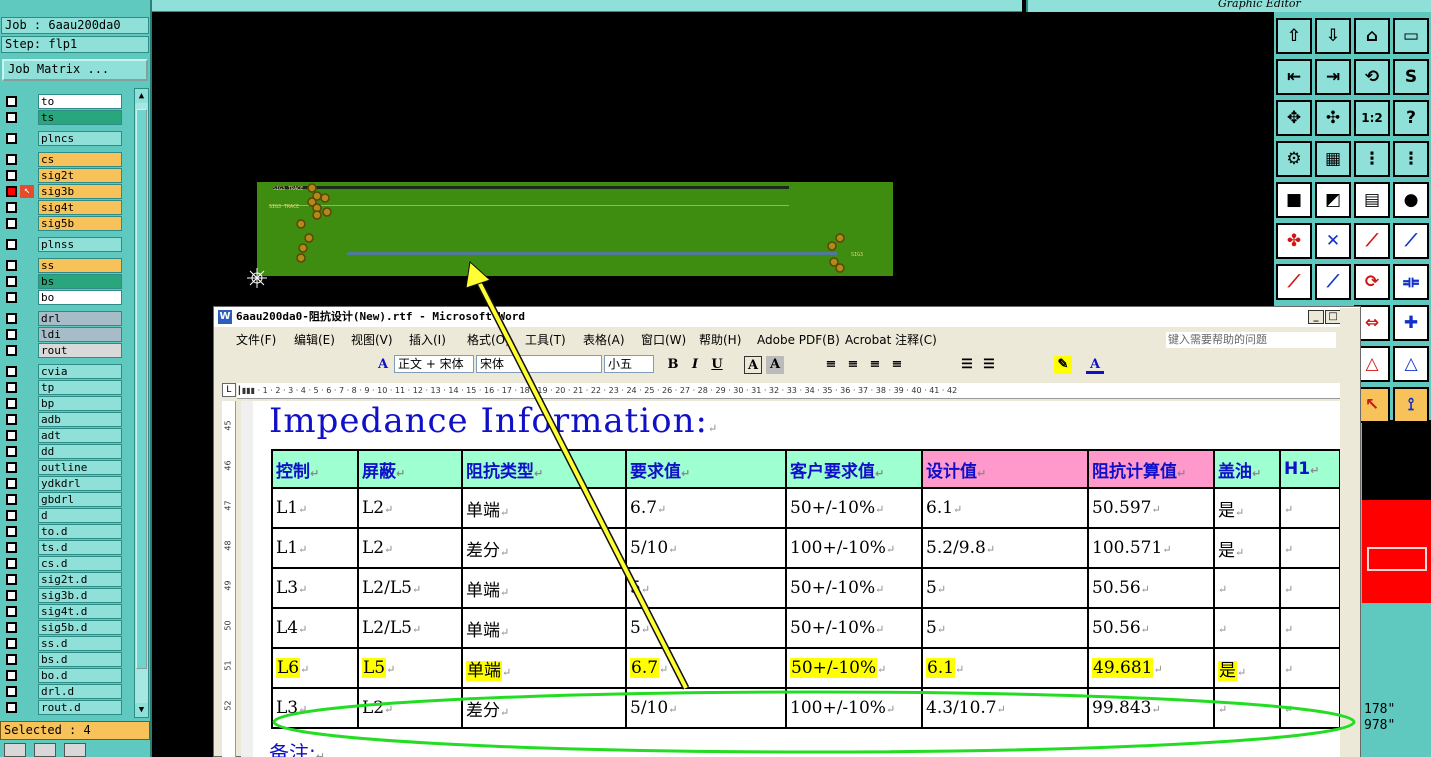 Image resolution: width=1431 pixels, height=757 pixels. What do you see at coordinates (1151, 588) in the screenshot?
I see `table-cell: 50.56↵` at bounding box center [1151, 588].